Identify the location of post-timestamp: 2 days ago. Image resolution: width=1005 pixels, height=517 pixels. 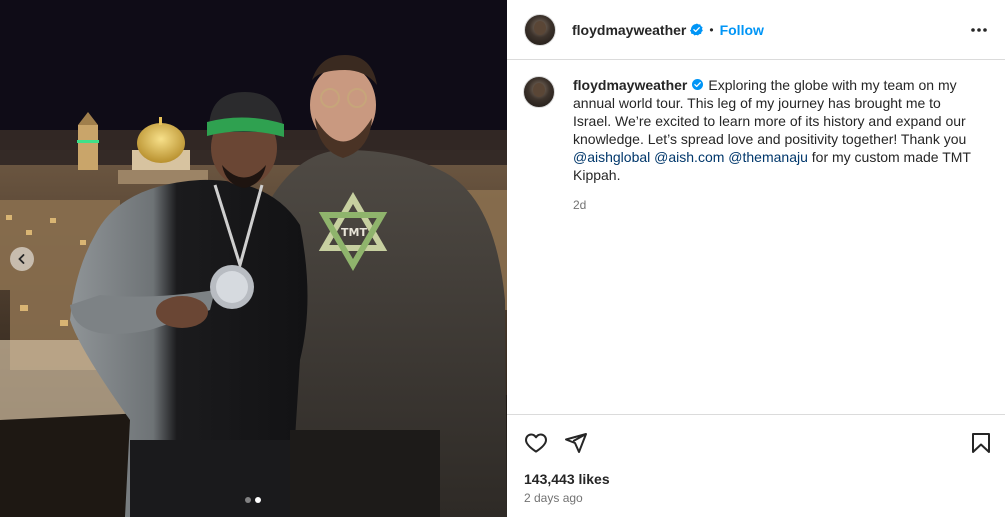
(553, 498).